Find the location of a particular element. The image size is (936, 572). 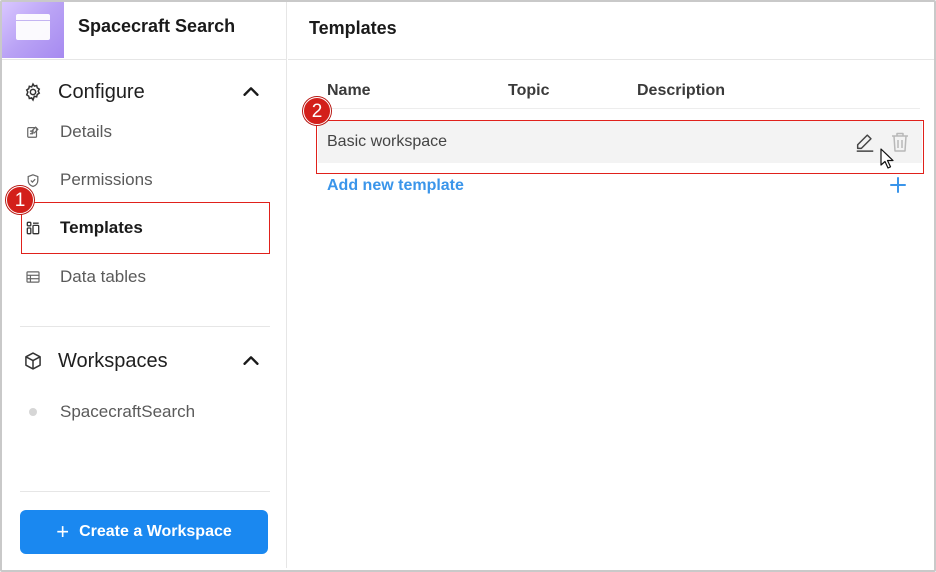

workspaces-section-header: Workspaces is located at coordinates (147, 361).